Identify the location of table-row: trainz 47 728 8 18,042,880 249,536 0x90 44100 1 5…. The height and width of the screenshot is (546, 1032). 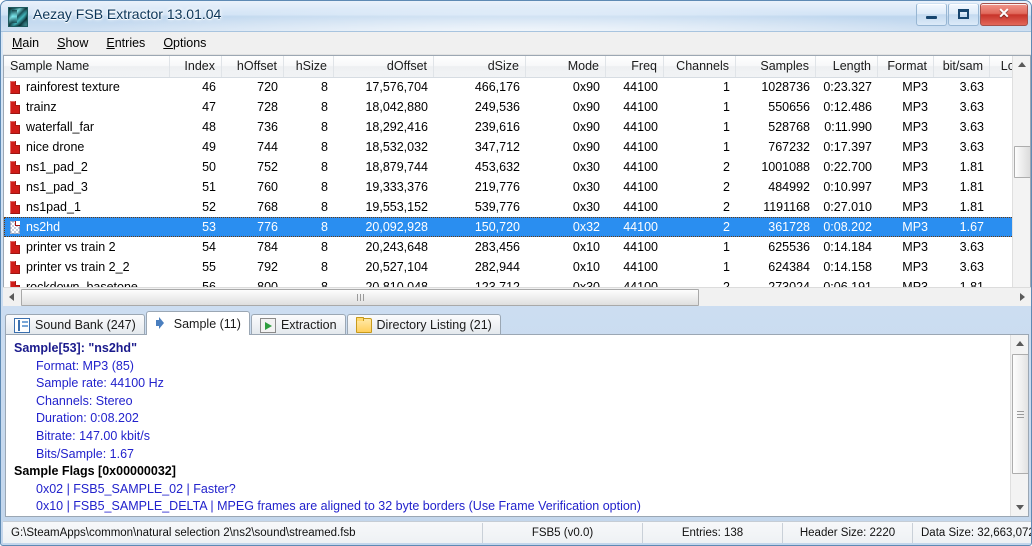
(517, 107).